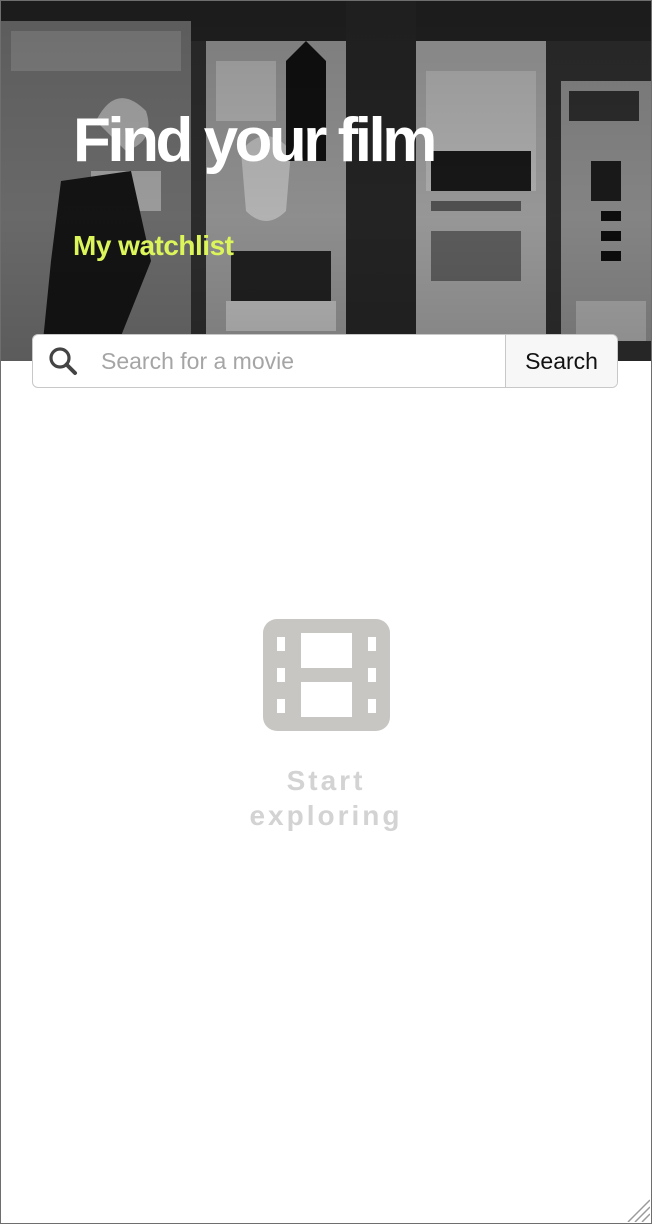 The height and width of the screenshot is (1224, 652). What do you see at coordinates (561, 361) in the screenshot?
I see `search-button: Search` at bounding box center [561, 361].